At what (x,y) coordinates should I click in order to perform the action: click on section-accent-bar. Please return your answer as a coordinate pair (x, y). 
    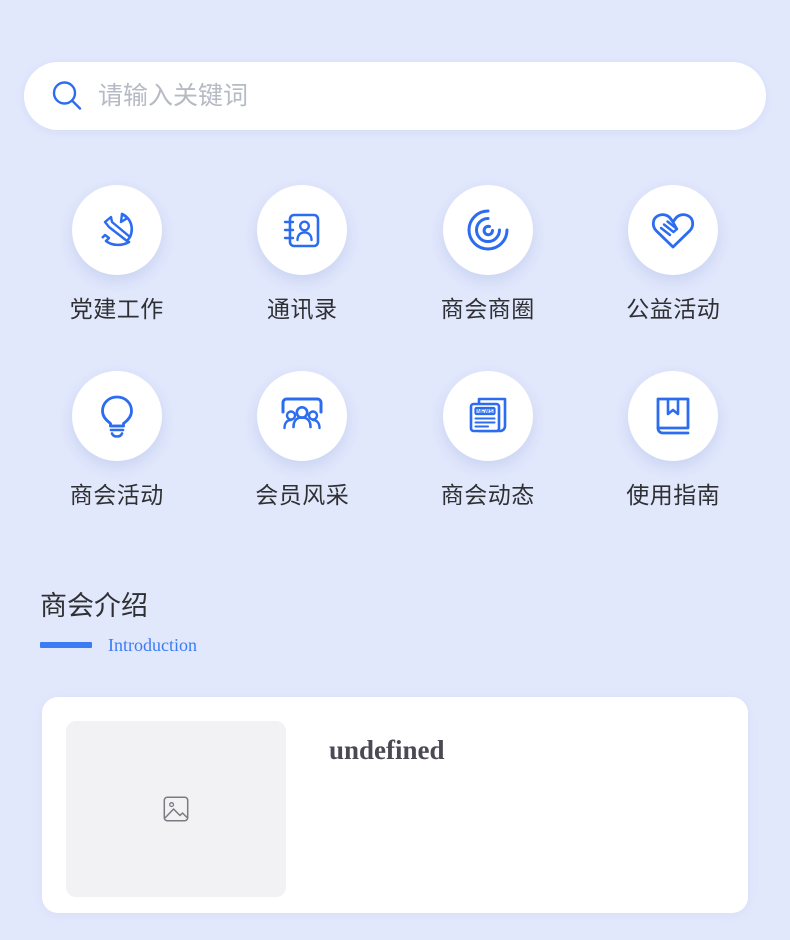
    Looking at the image, I should click on (66, 644).